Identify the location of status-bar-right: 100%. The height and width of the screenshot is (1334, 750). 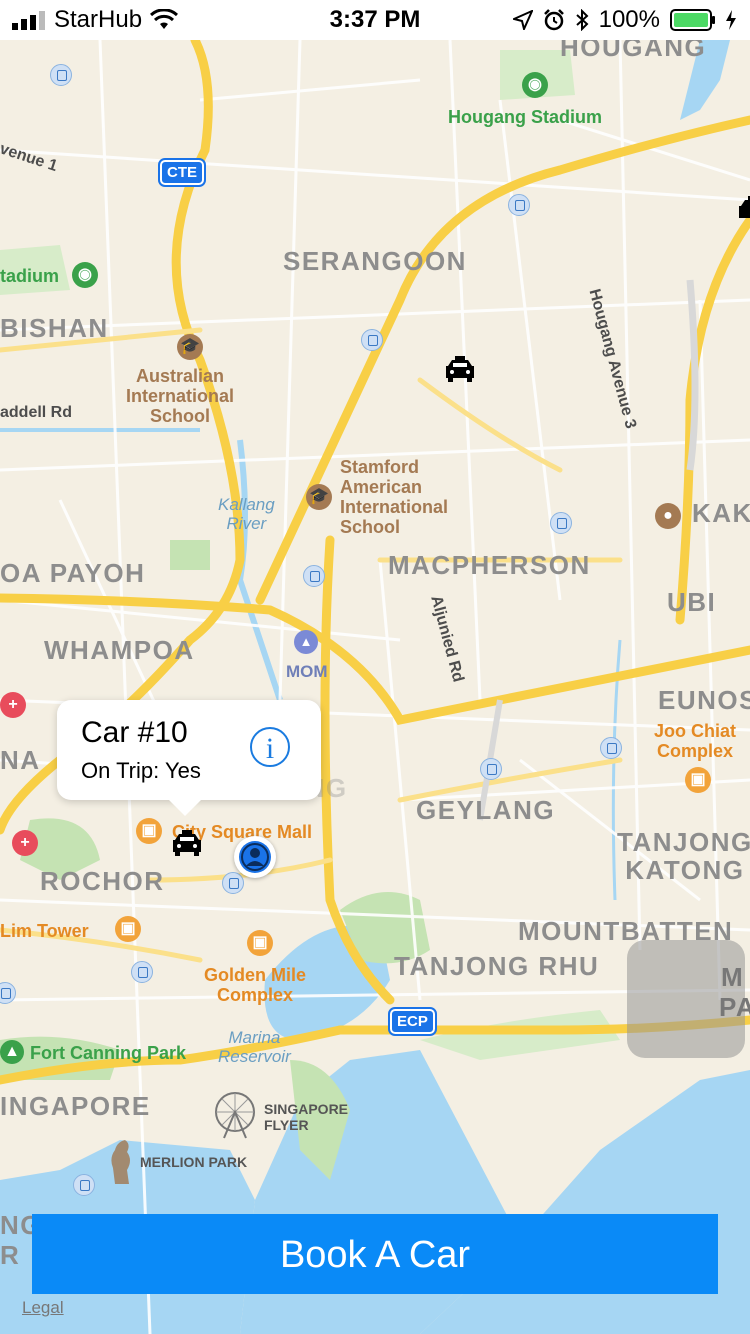
(624, 20).